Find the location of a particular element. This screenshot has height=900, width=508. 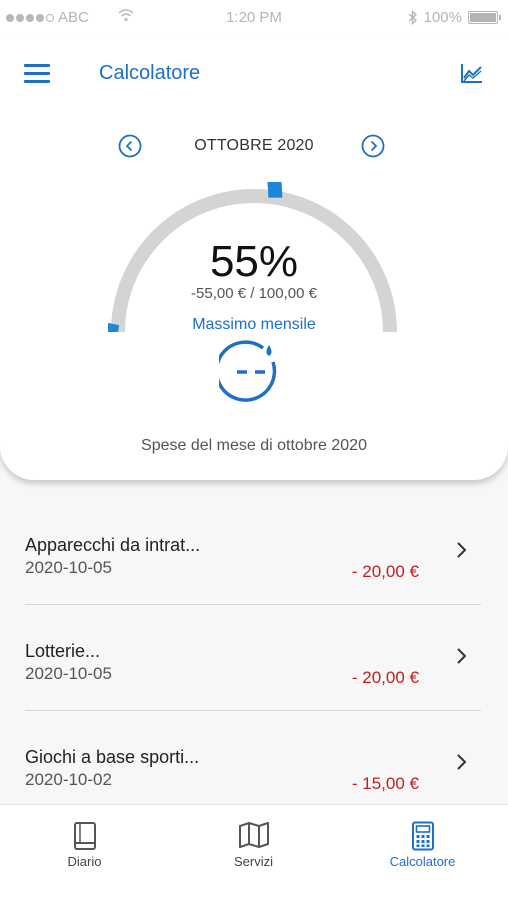

tab-label: Diario is located at coordinates (84, 861).